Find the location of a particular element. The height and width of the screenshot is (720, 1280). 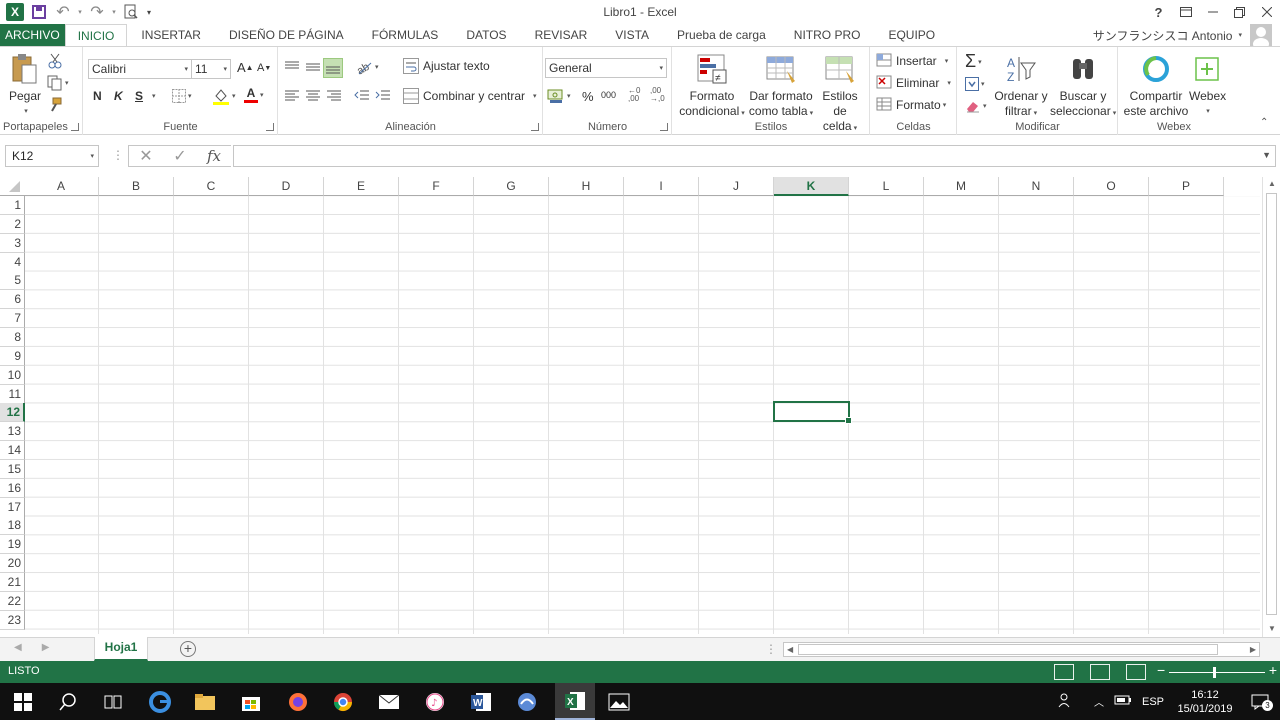

tab-split-handle-icon: ⋮ is located at coordinates (771, 649).